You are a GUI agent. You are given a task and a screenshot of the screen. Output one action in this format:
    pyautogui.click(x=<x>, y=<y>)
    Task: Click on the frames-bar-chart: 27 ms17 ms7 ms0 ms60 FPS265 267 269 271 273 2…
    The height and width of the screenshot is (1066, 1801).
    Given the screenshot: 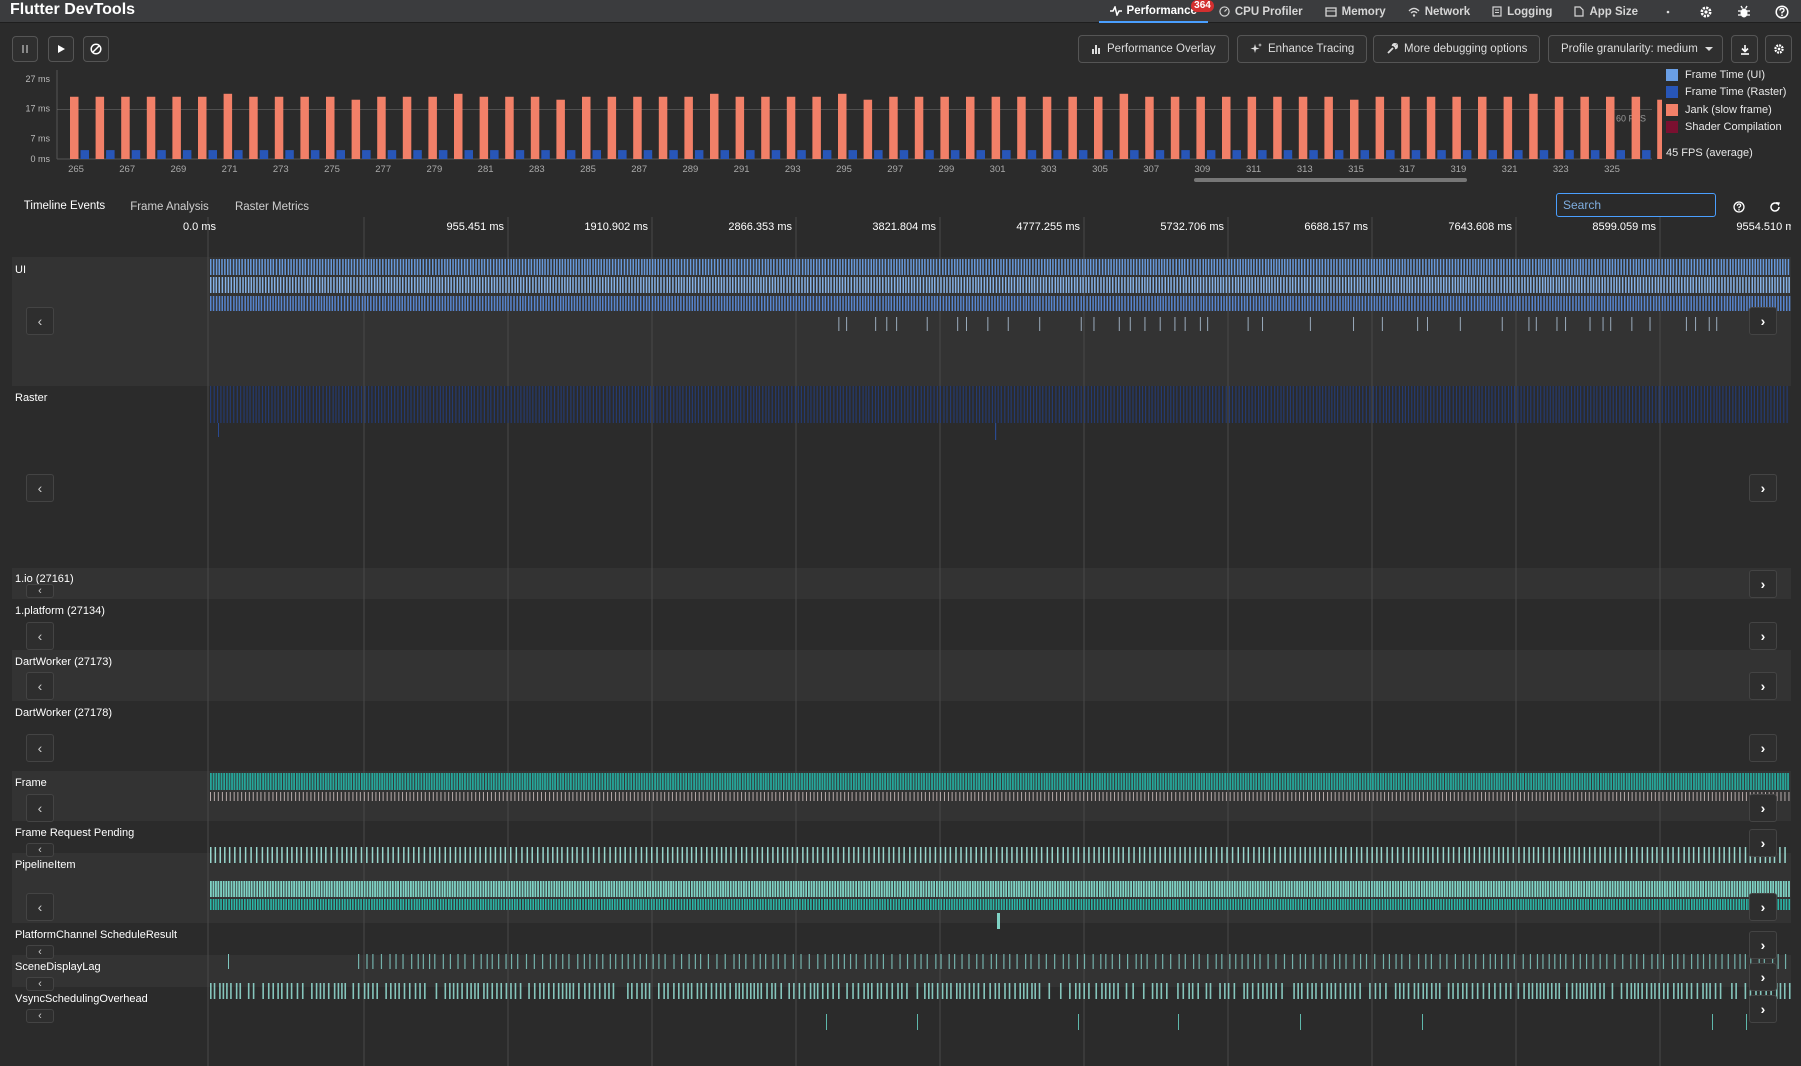 What is the action you would take?
    pyautogui.click(x=837, y=124)
    